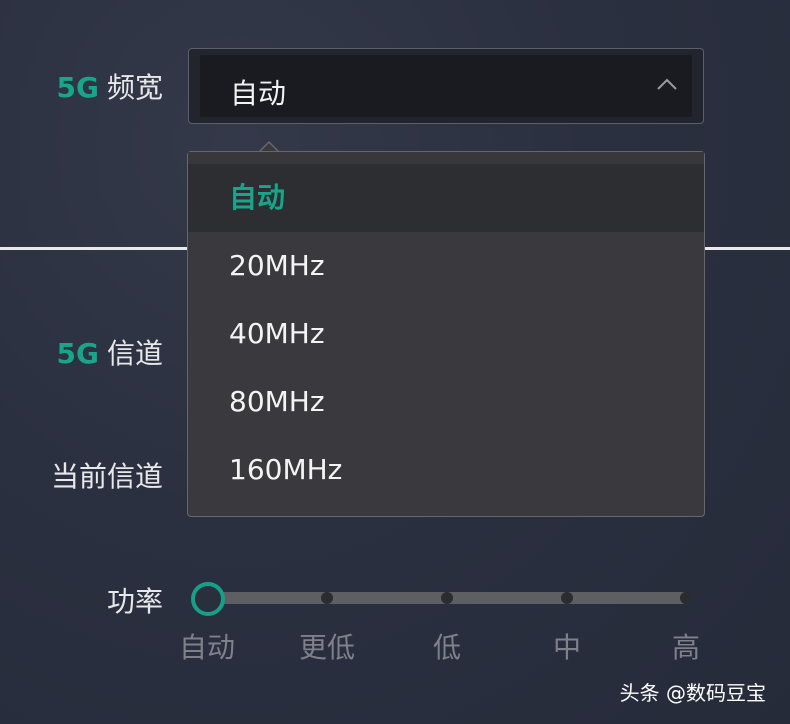  I want to click on power-label: 功率, so click(134, 601).